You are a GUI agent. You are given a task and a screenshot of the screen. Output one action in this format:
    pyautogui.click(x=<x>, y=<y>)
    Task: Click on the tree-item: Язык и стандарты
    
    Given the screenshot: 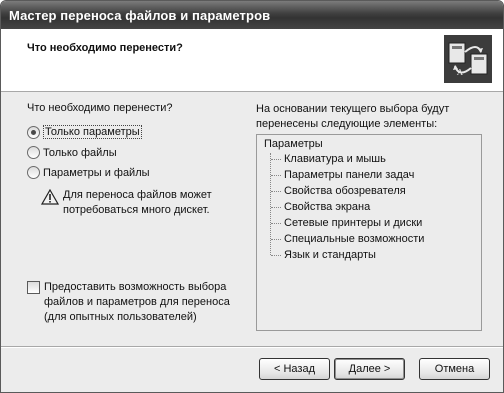 What is the action you would take?
    pyautogui.click(x=323, y=255)
    